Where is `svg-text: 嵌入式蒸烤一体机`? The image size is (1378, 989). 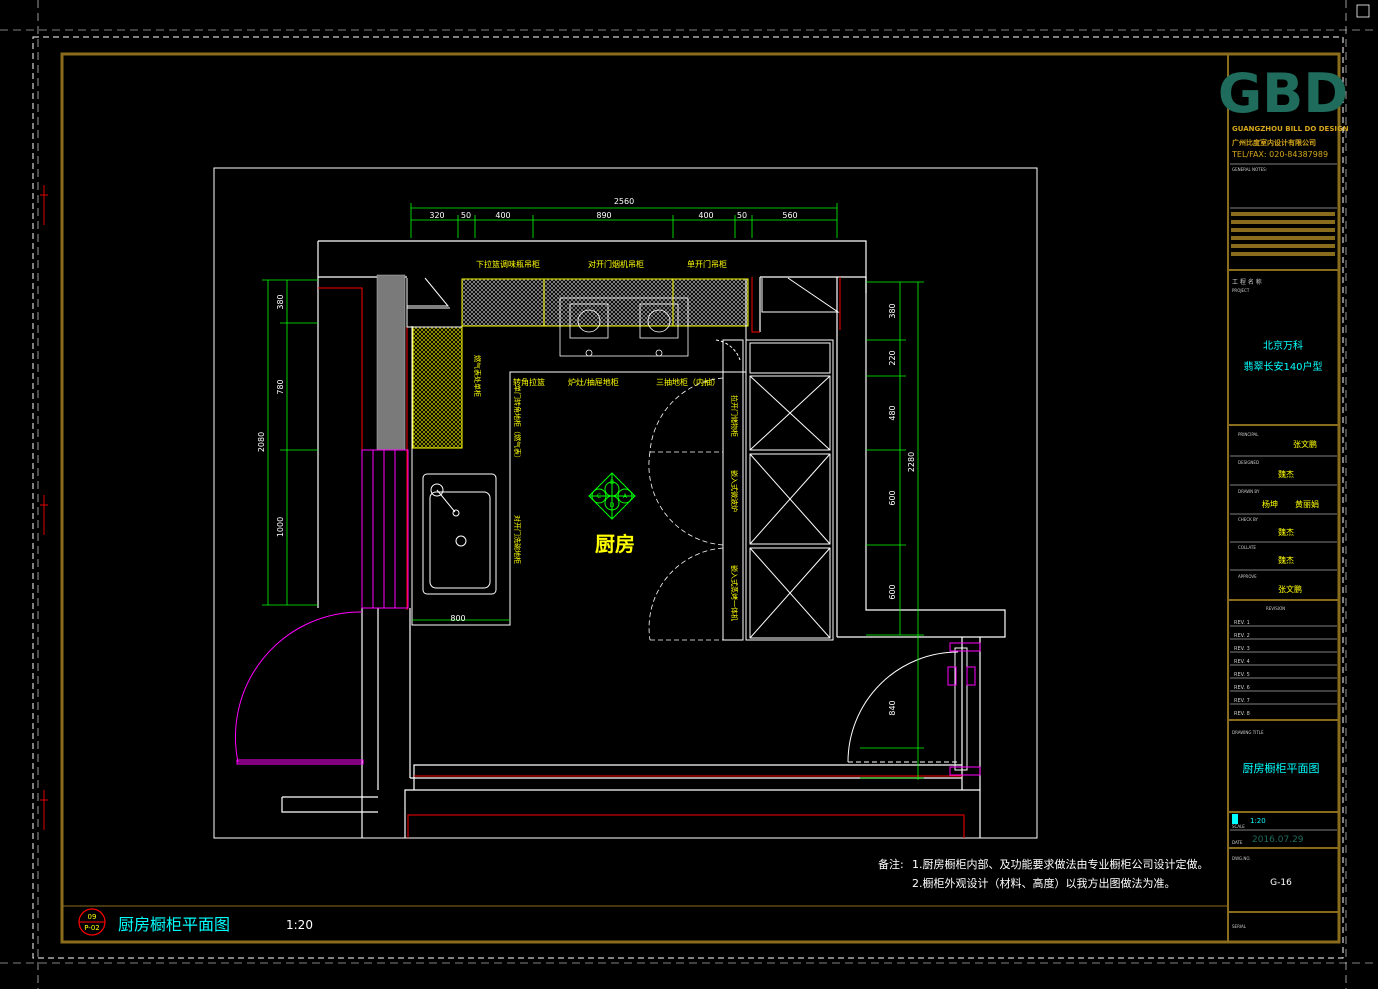 svg-text: 嵌入式蒸烤一体机 is located at coordinates (734, 593).